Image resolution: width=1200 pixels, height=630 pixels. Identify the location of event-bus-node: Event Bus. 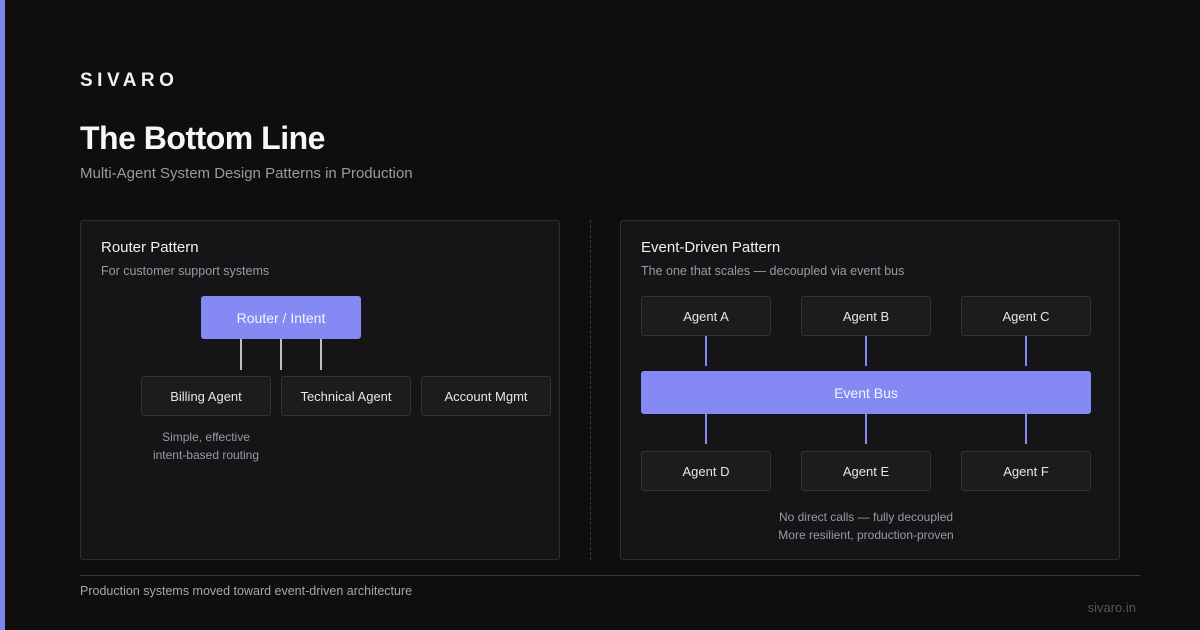
(866, 392).